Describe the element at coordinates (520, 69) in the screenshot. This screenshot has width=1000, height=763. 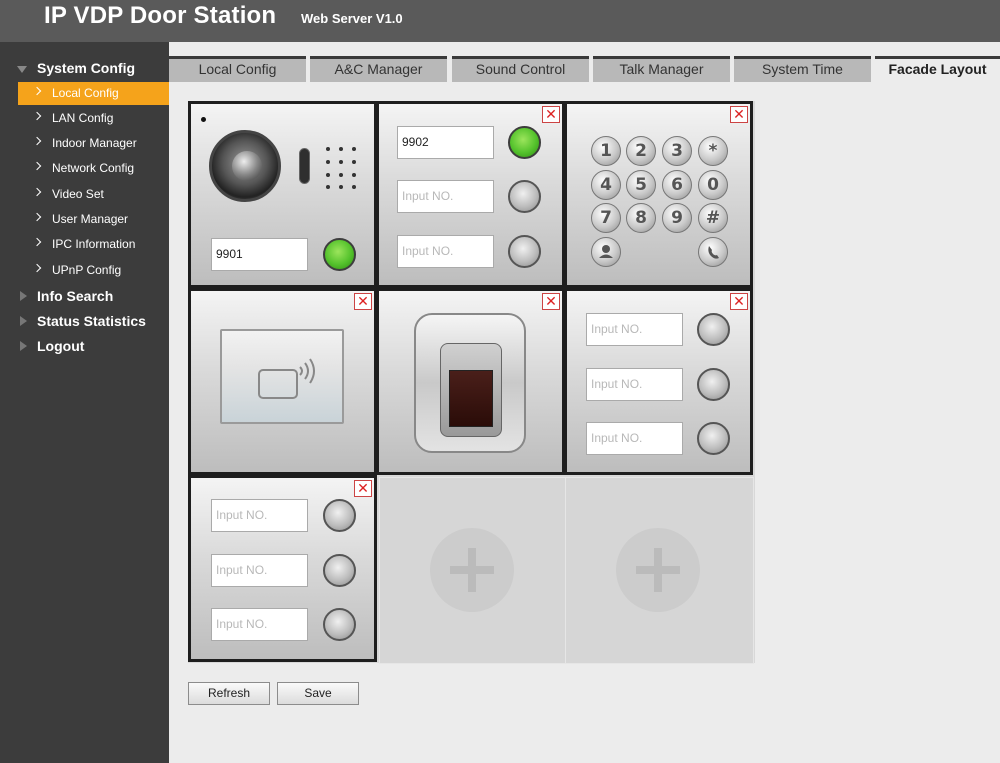
I see `tab-sound-control: Sound Control` at that location.